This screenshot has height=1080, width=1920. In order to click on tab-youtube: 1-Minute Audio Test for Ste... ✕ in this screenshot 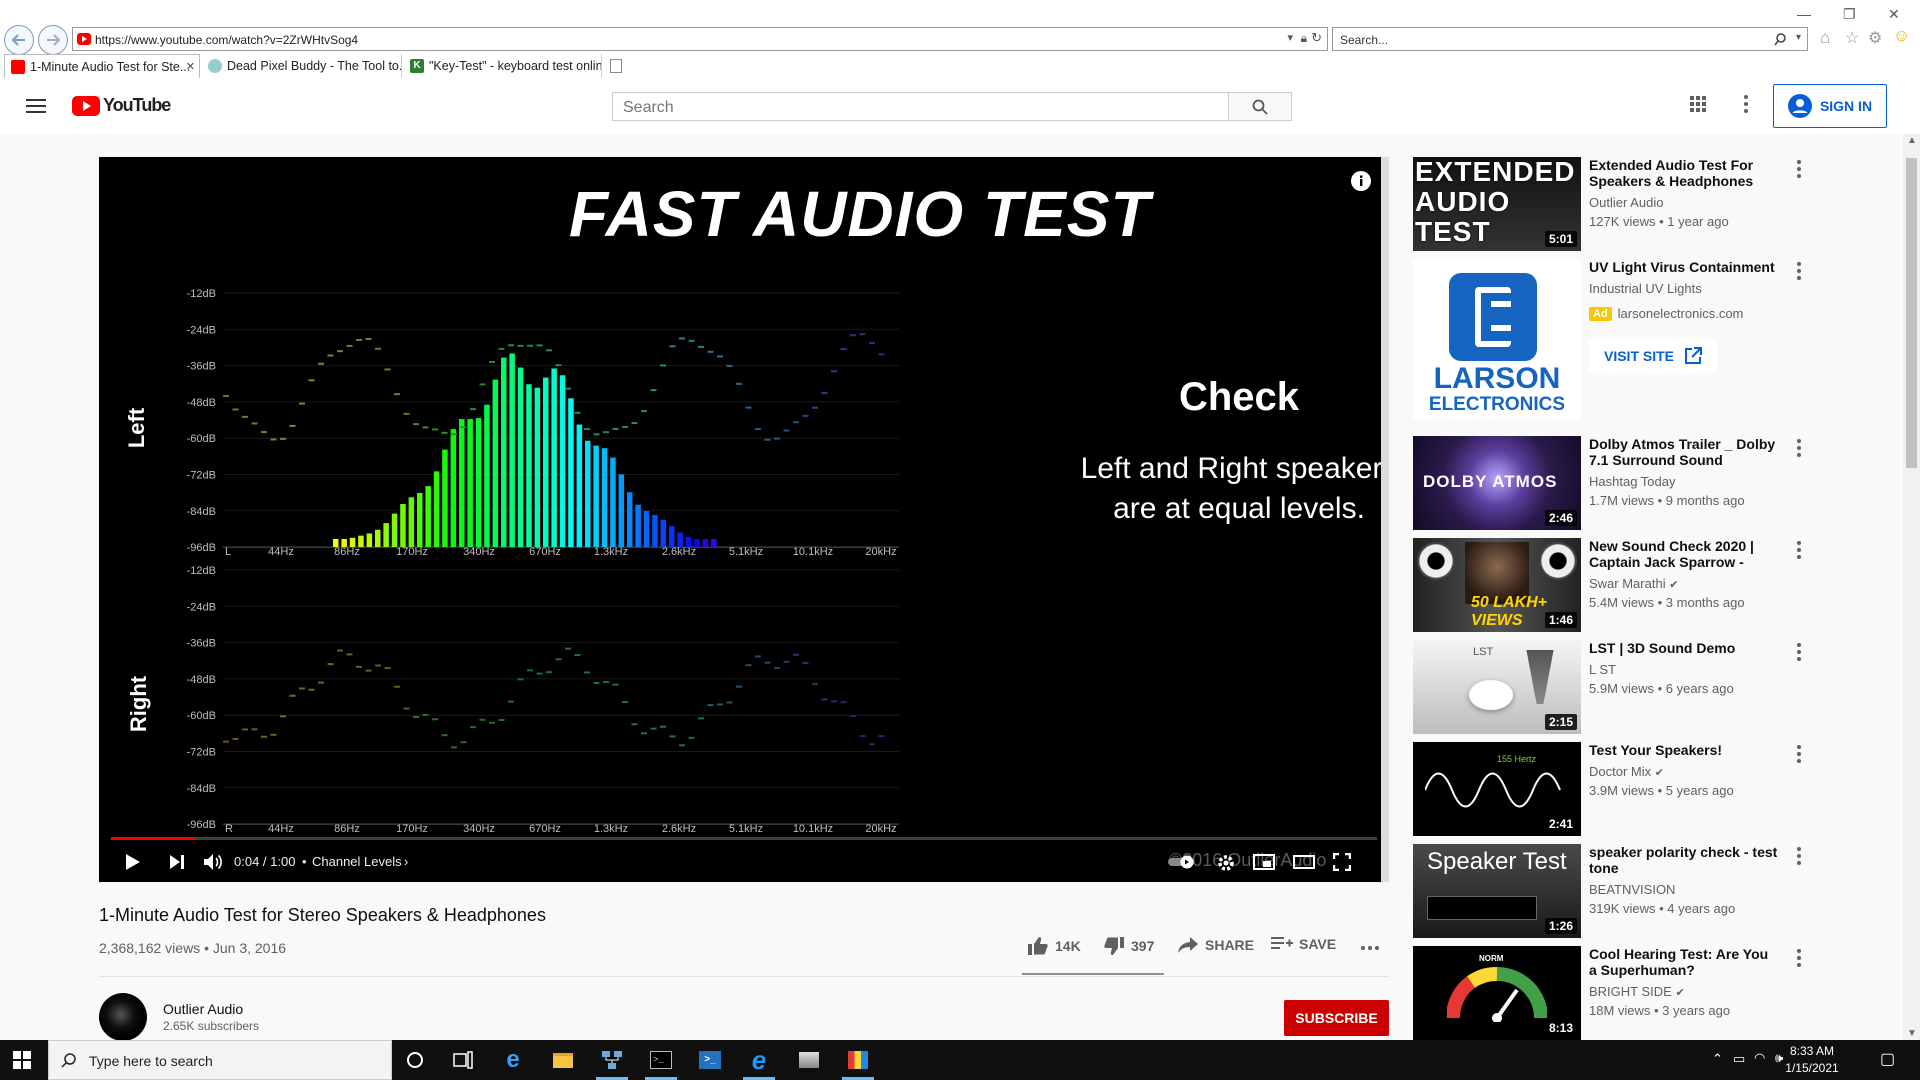, I will do `click(102, 66)`.